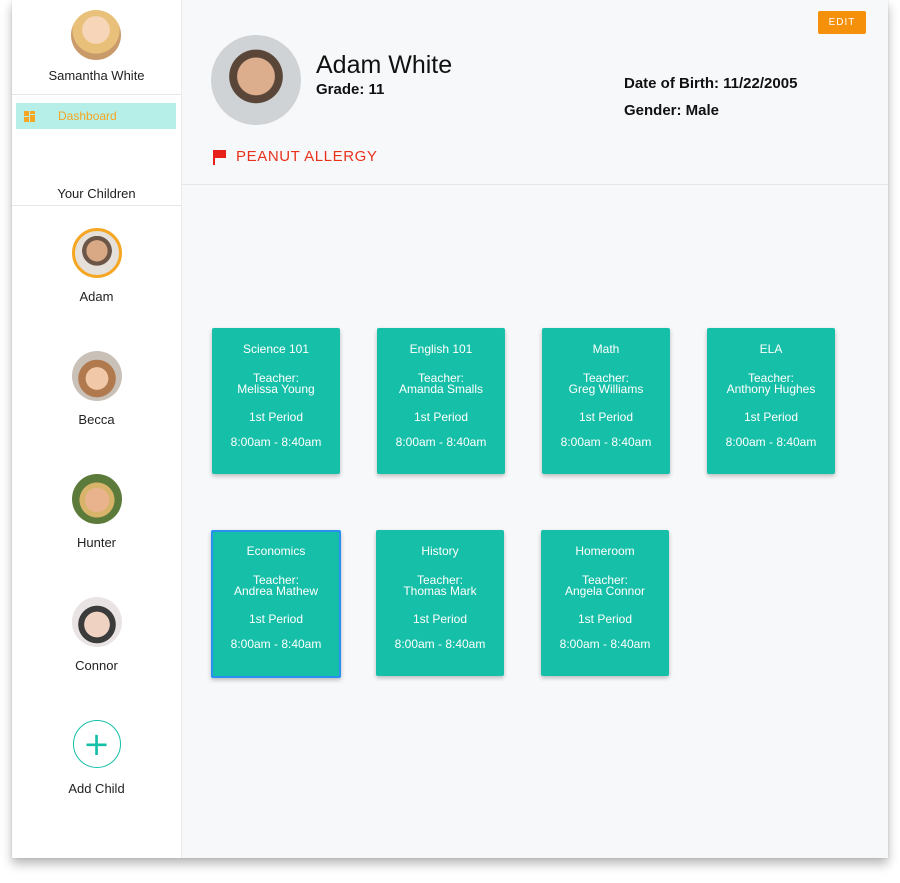 This screenshot has width=900, height=883. I want to click on class-title: Math, so click(606, 349).